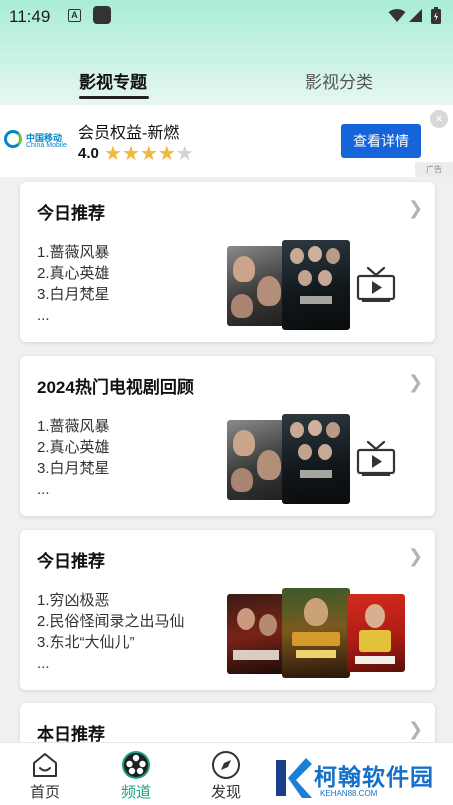 The height and width of the screenshot is (805, 453). I want to click on ad-tag: 广告, so click(434, 169).